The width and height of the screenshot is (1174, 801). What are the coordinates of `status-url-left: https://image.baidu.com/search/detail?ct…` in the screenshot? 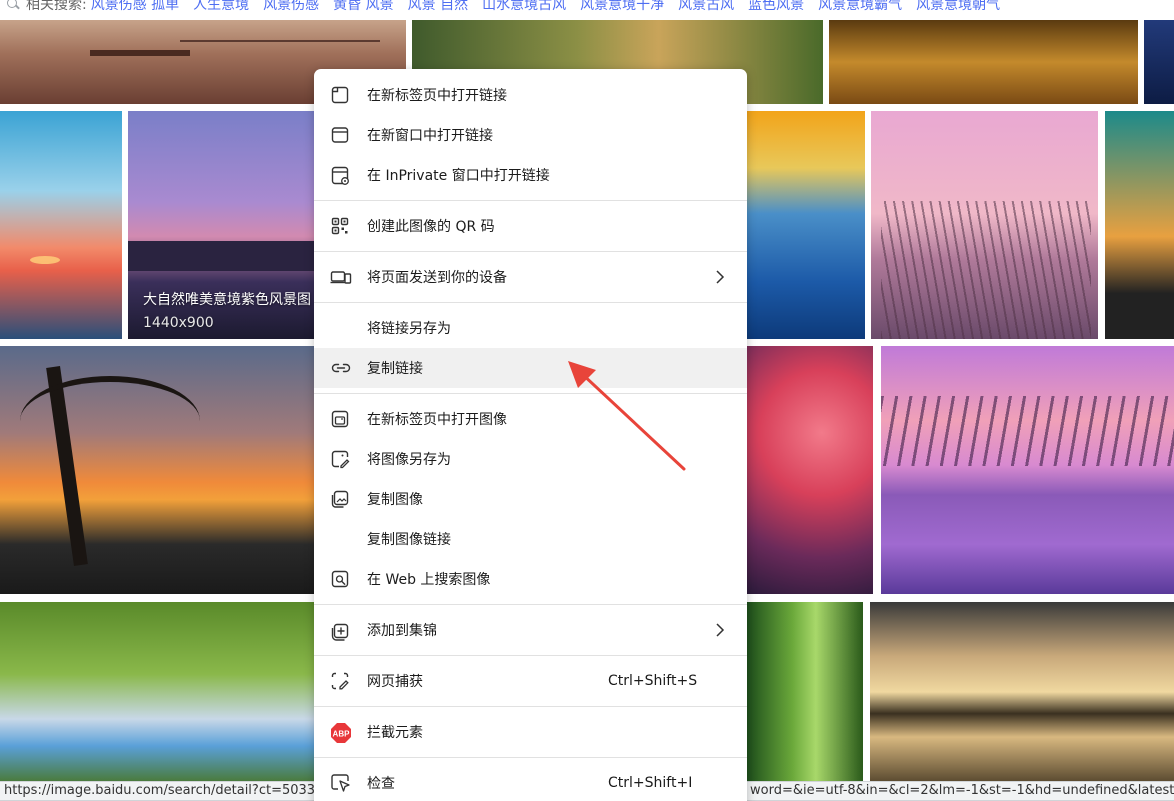 It's located at (159, 791).